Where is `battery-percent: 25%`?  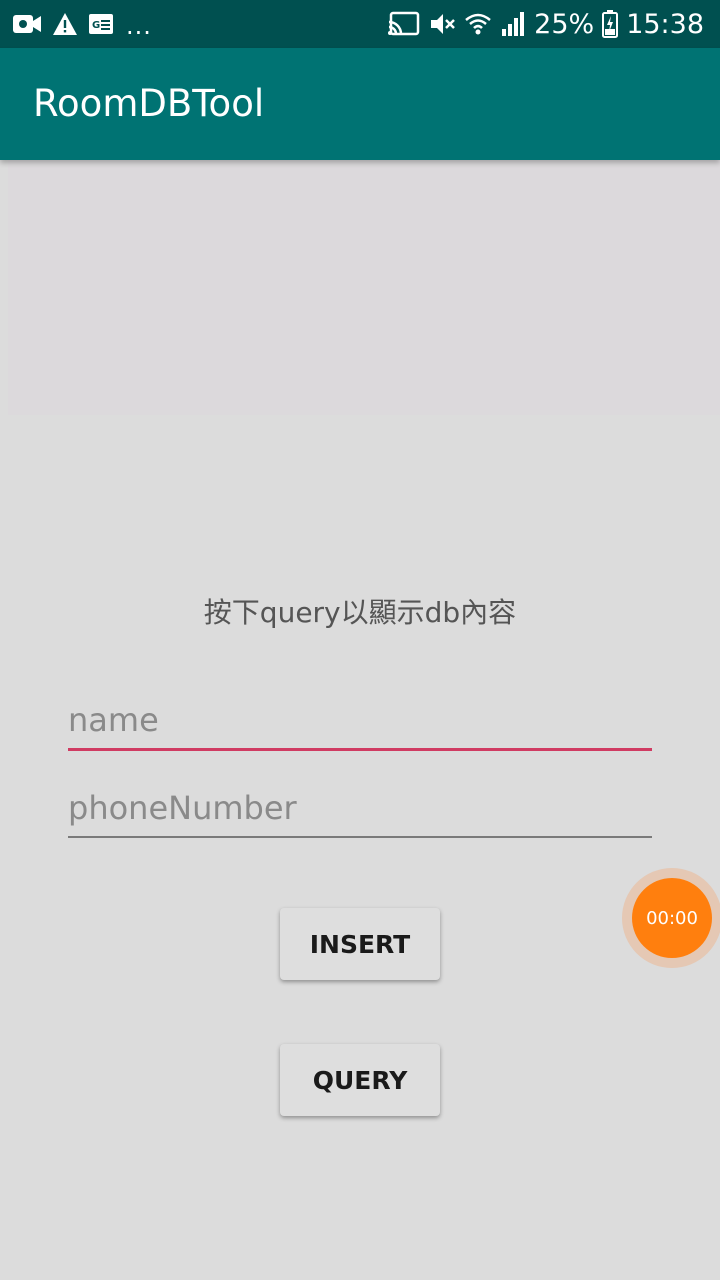 battery-percent: 25% is located at coordinates (564, 24).